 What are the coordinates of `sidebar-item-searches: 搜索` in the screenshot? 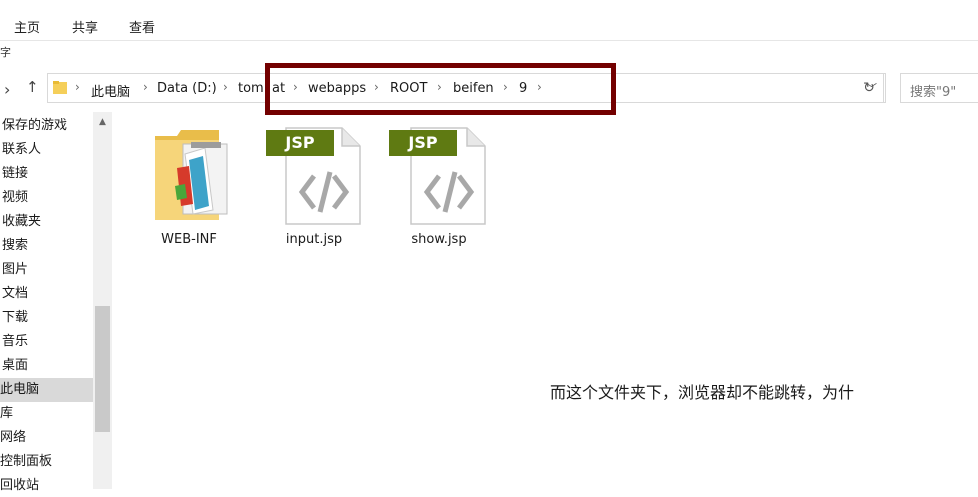 It's located at (46, 246).